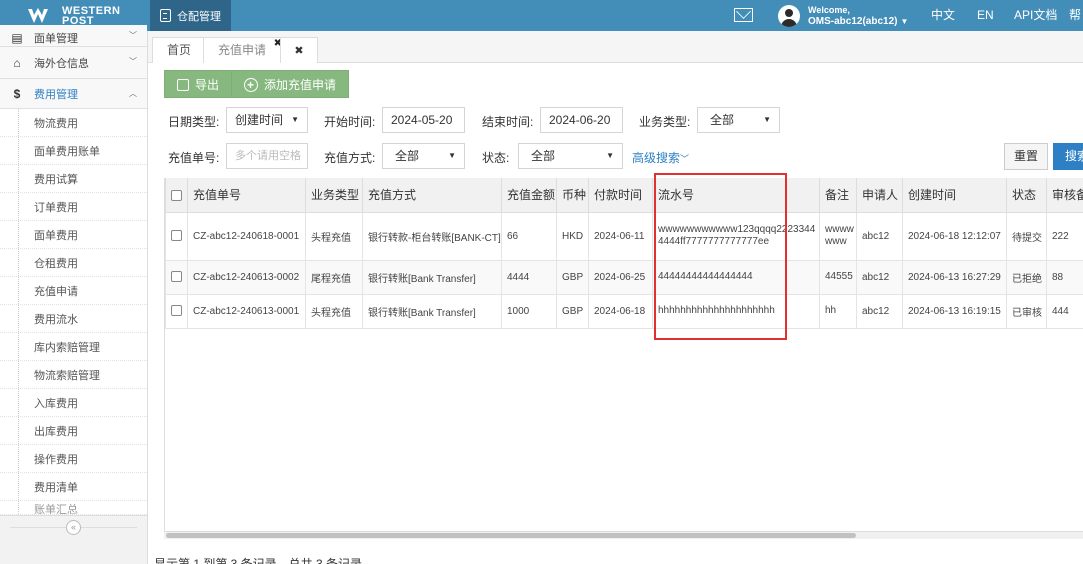 Image resolution: width=1083 pixels, height=564 pixels. I want to click on col-header: 充值金额, so click(529, 195).